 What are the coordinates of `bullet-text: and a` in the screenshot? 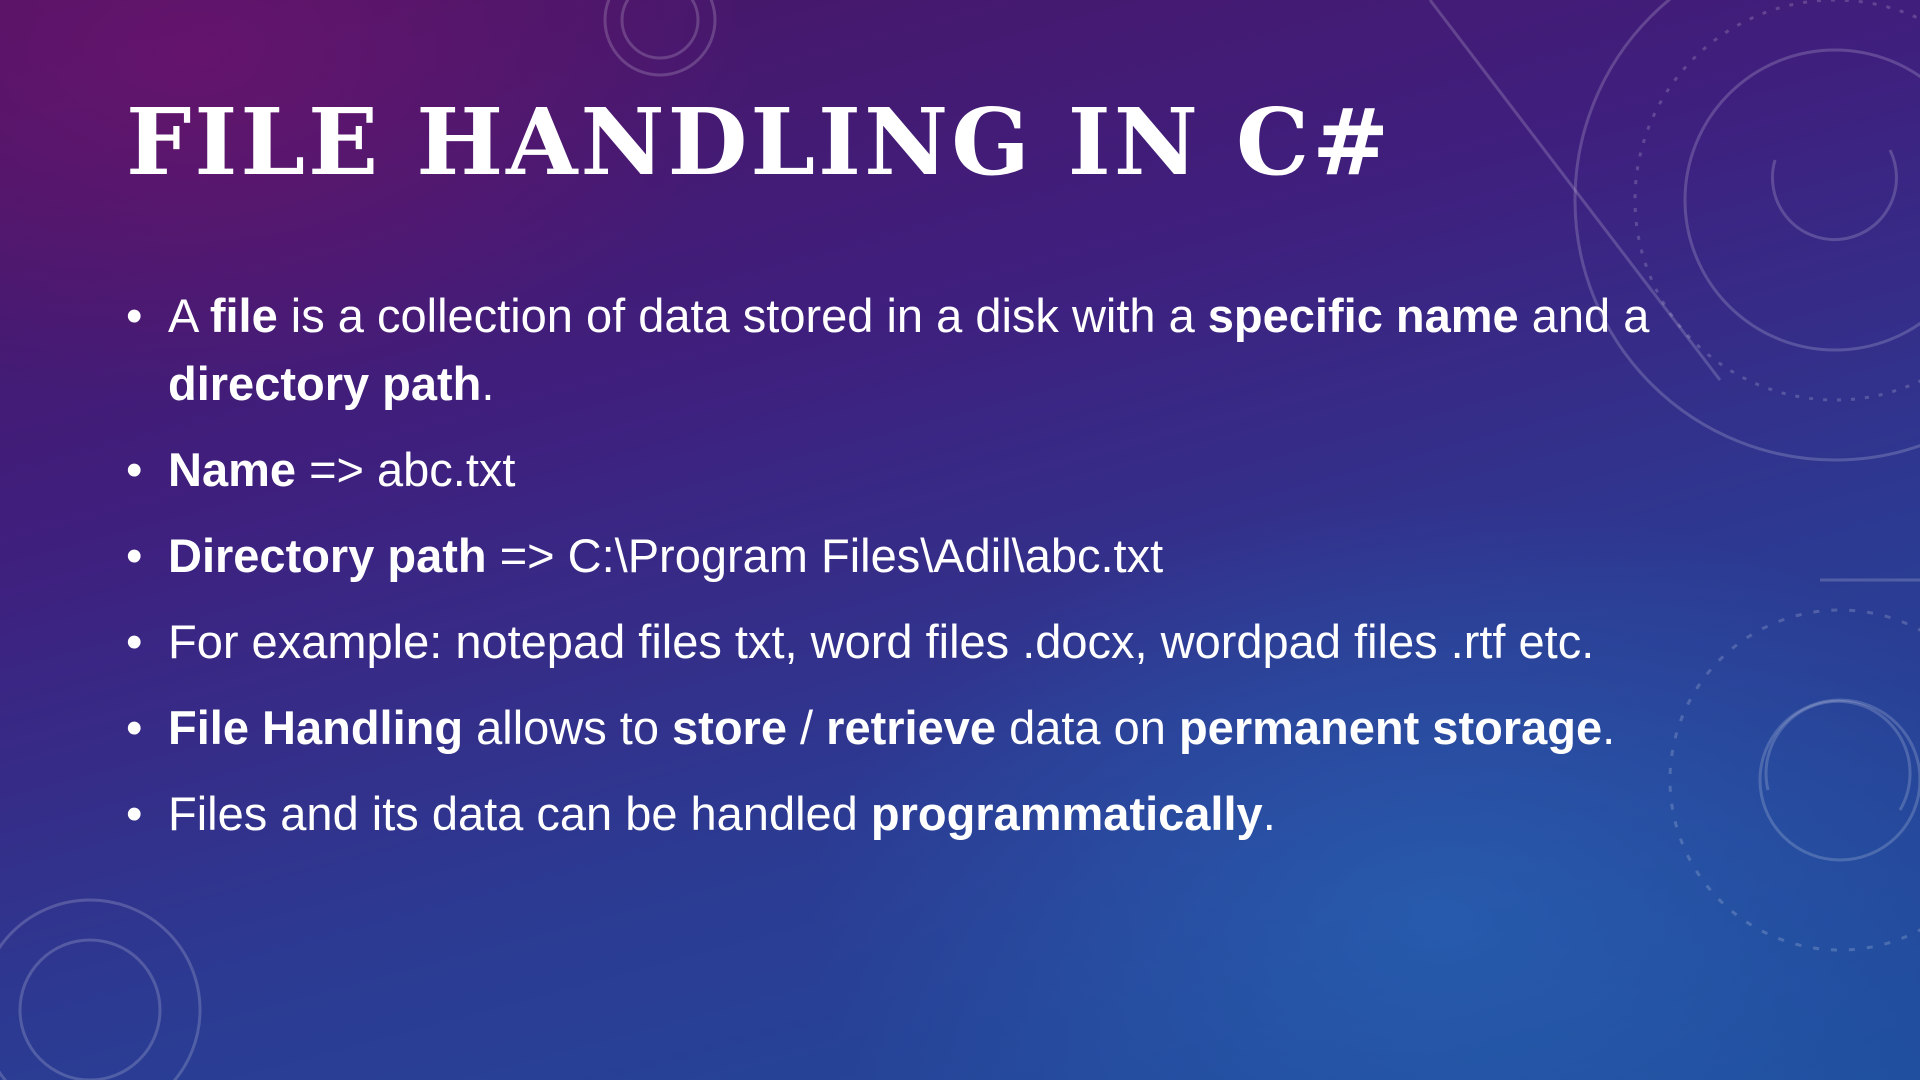 It's located at (1584, 315).